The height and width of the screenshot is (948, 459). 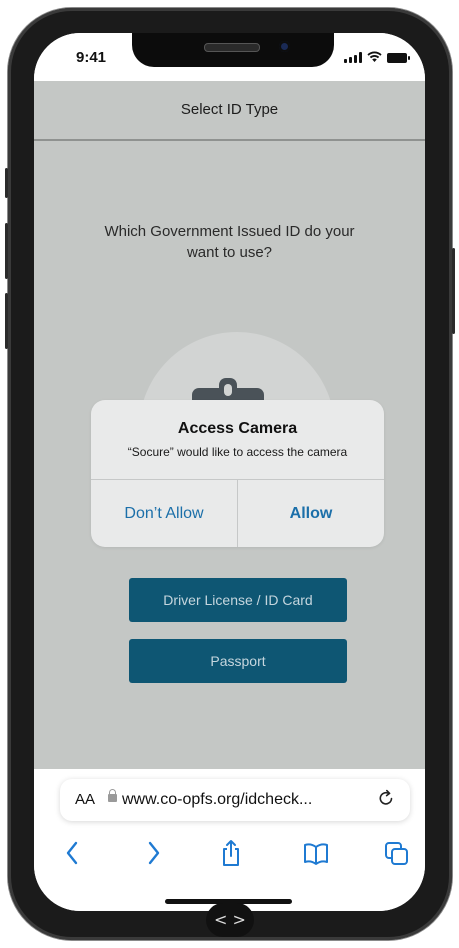 I want to click on share-icon, so click(x=231, y=855).